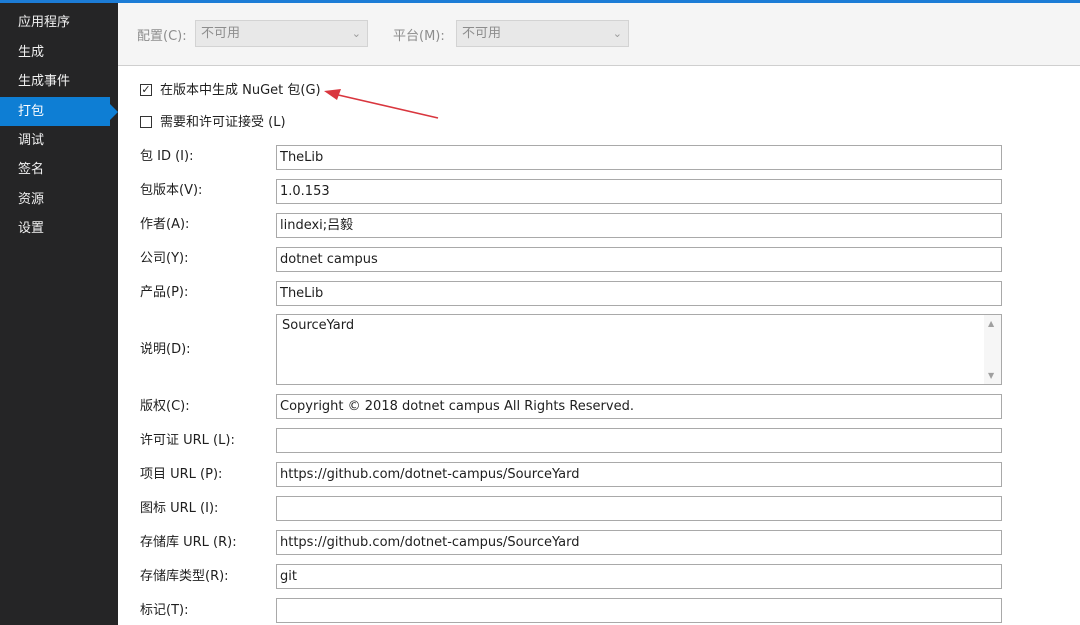  I want to click on scroll-up-icon: ▲, so click(991, 323).